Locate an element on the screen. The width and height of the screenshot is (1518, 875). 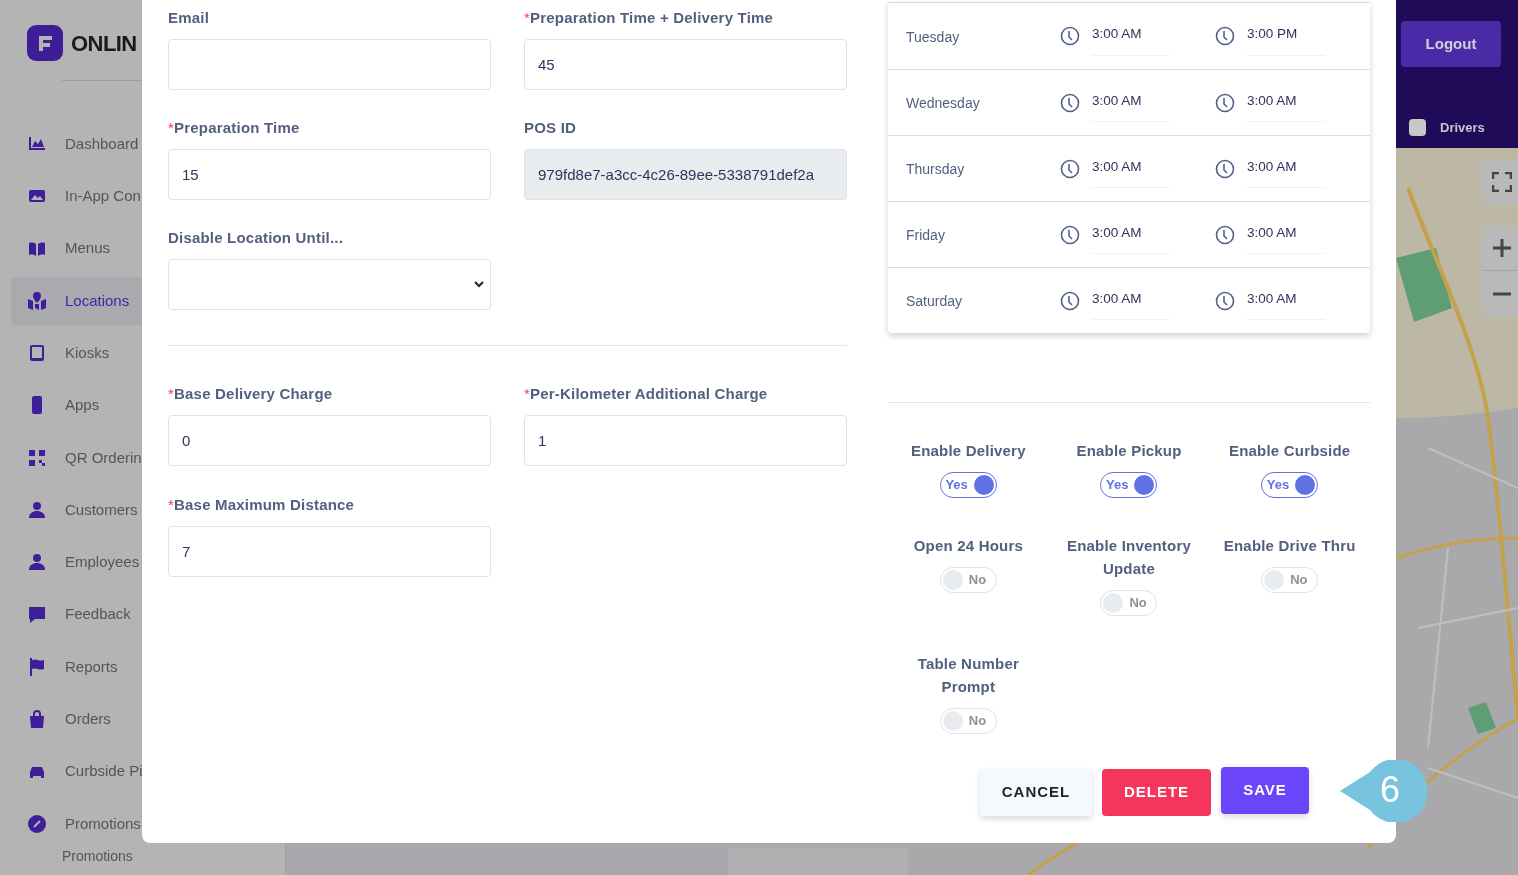
select-field is located at coordinates (329, 284).